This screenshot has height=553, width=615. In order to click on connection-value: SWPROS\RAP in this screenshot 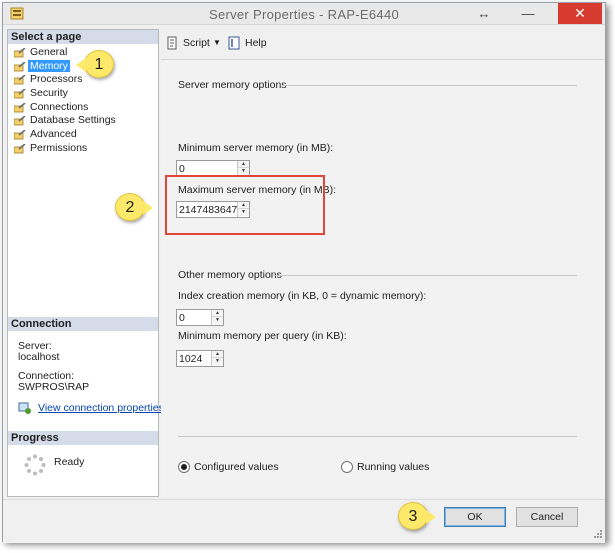, I will do `click(54, 387)`.